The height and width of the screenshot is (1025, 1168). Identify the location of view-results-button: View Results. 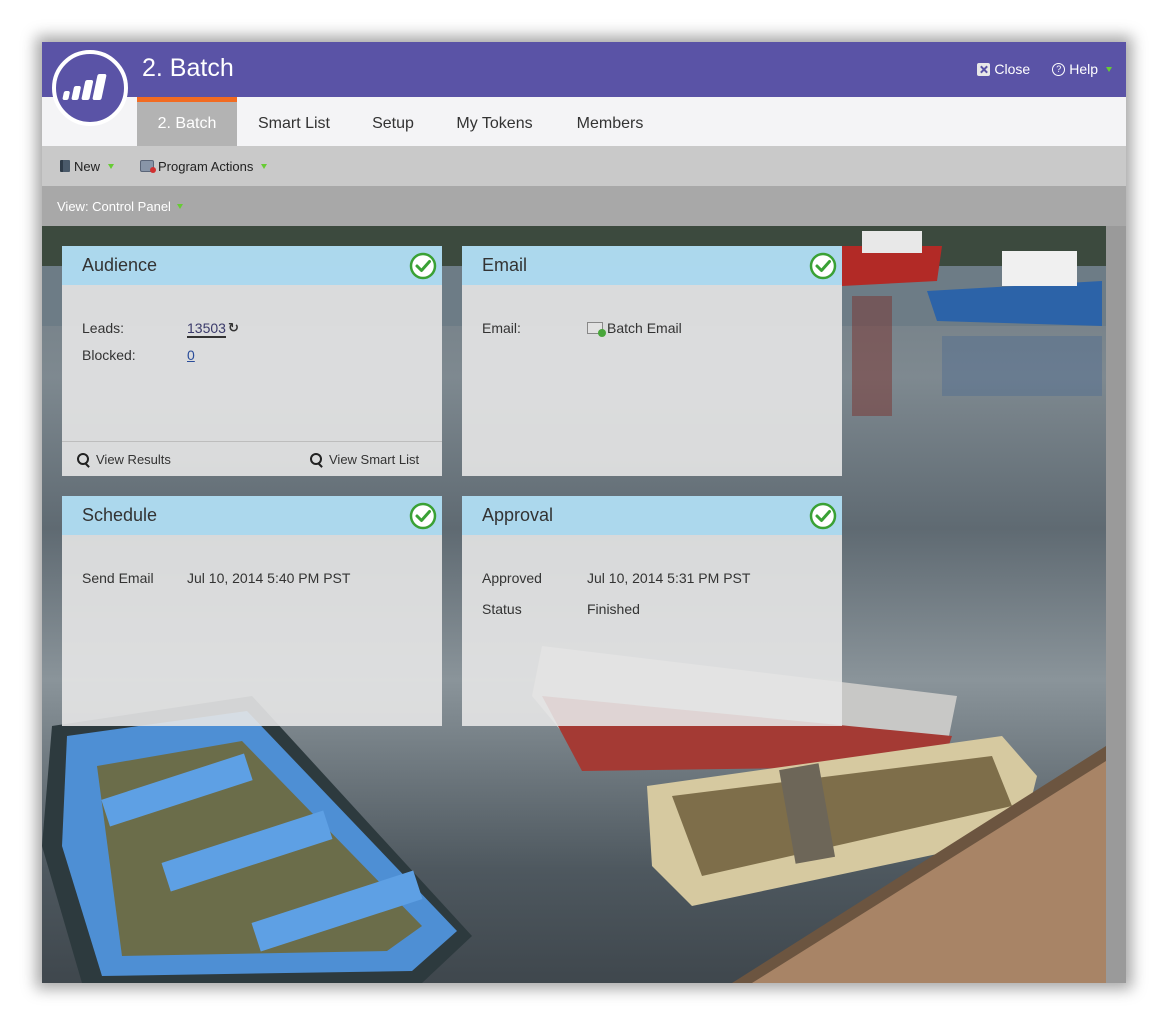
(124, 459).